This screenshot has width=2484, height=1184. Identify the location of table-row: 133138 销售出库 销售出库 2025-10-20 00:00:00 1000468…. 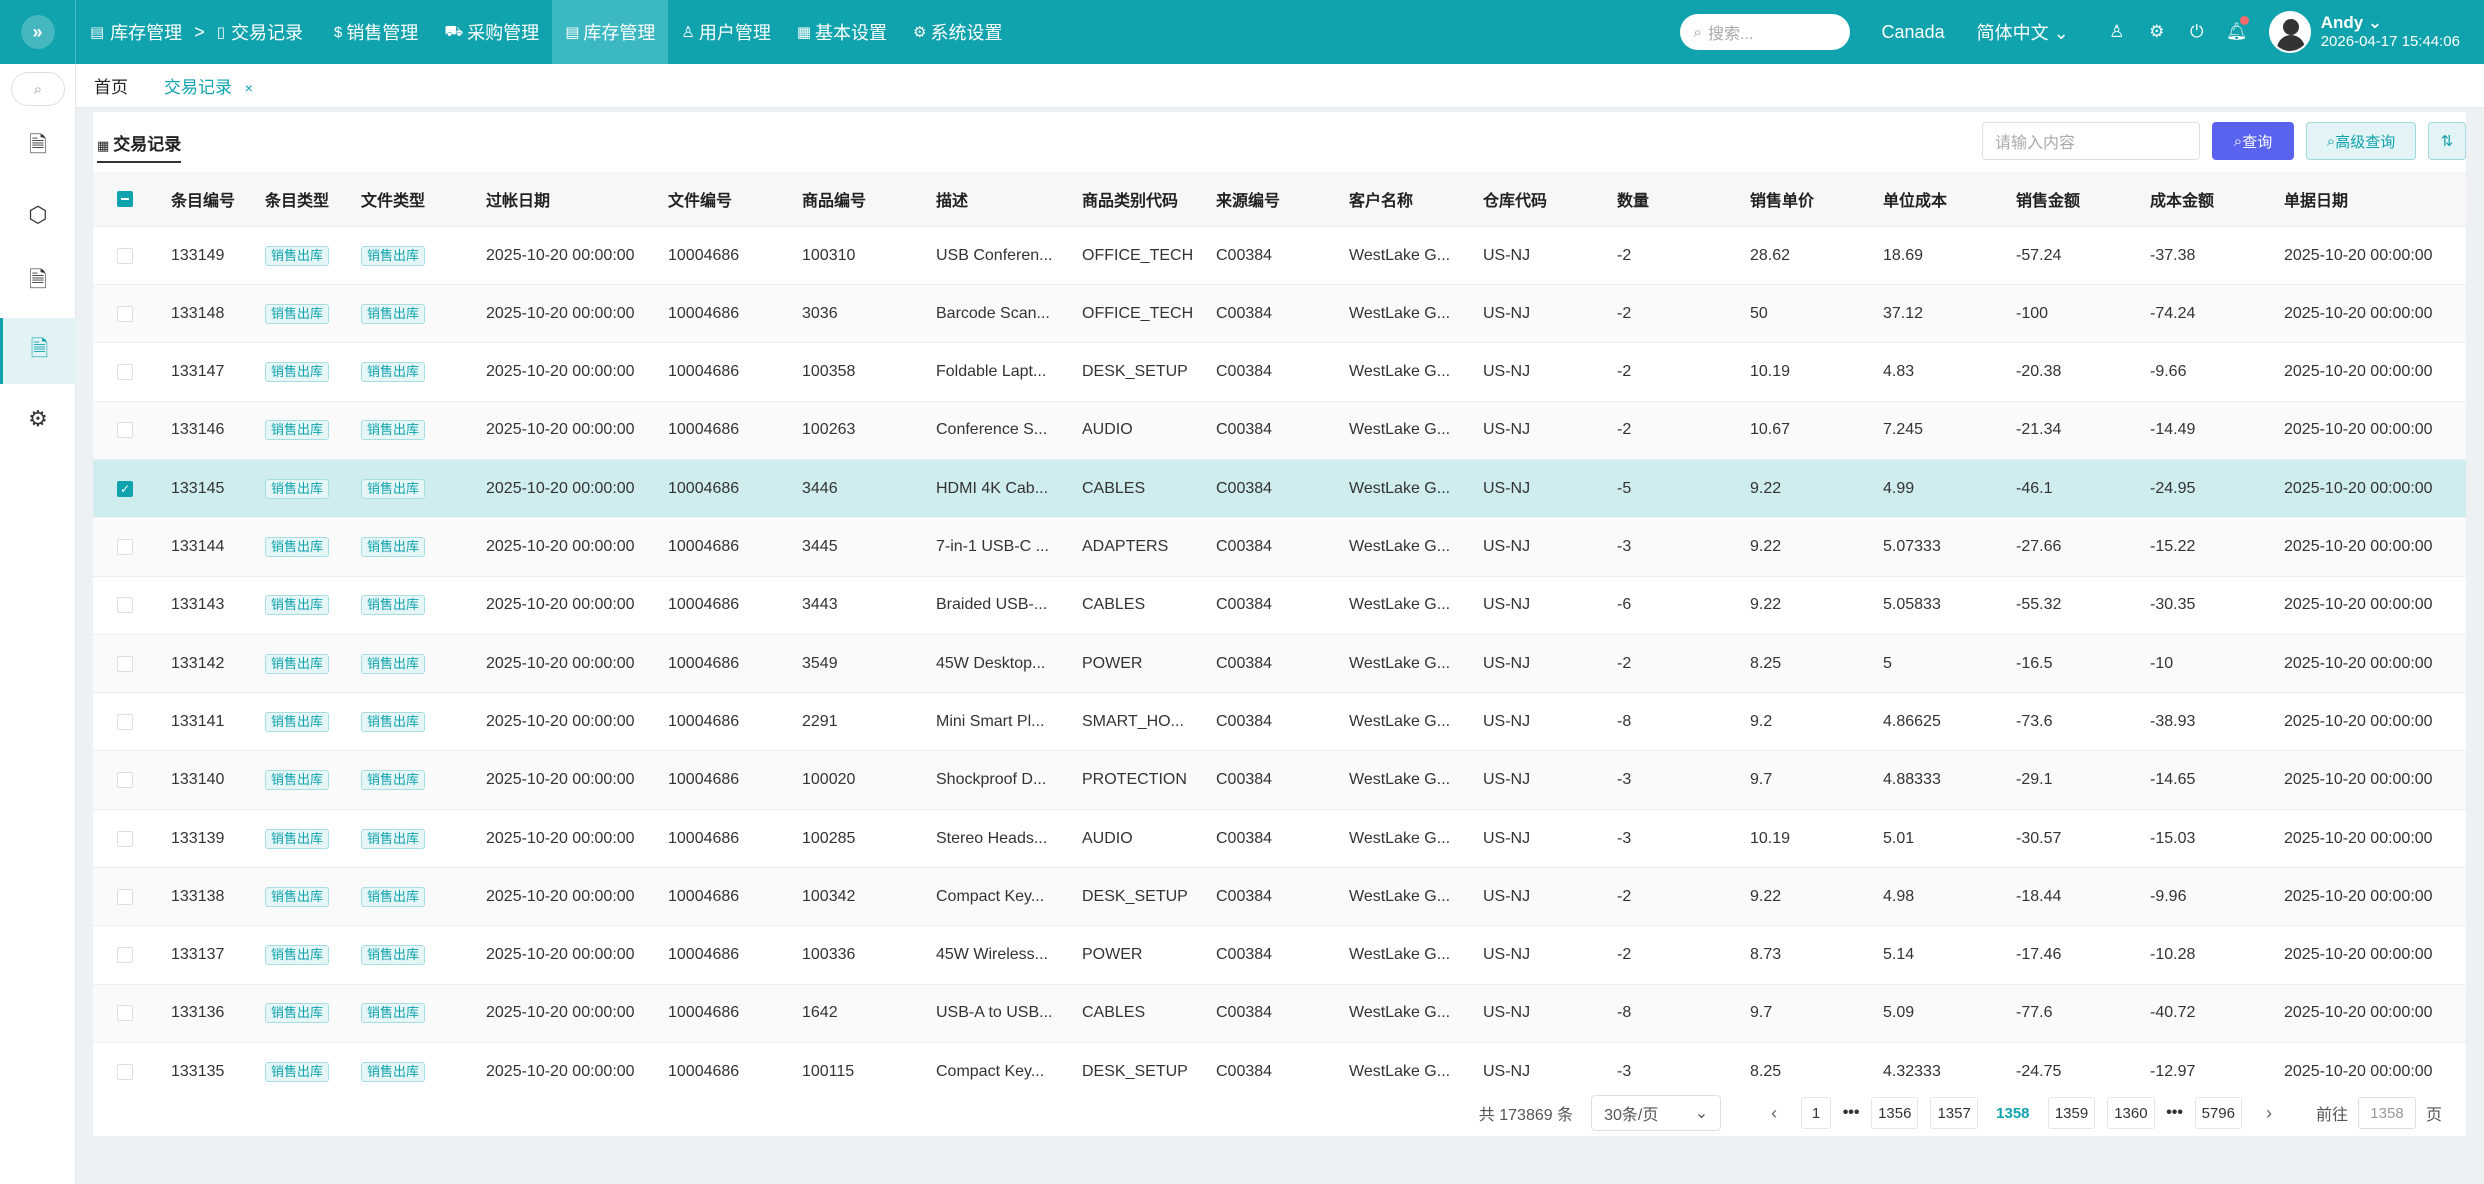
(1279, 897).